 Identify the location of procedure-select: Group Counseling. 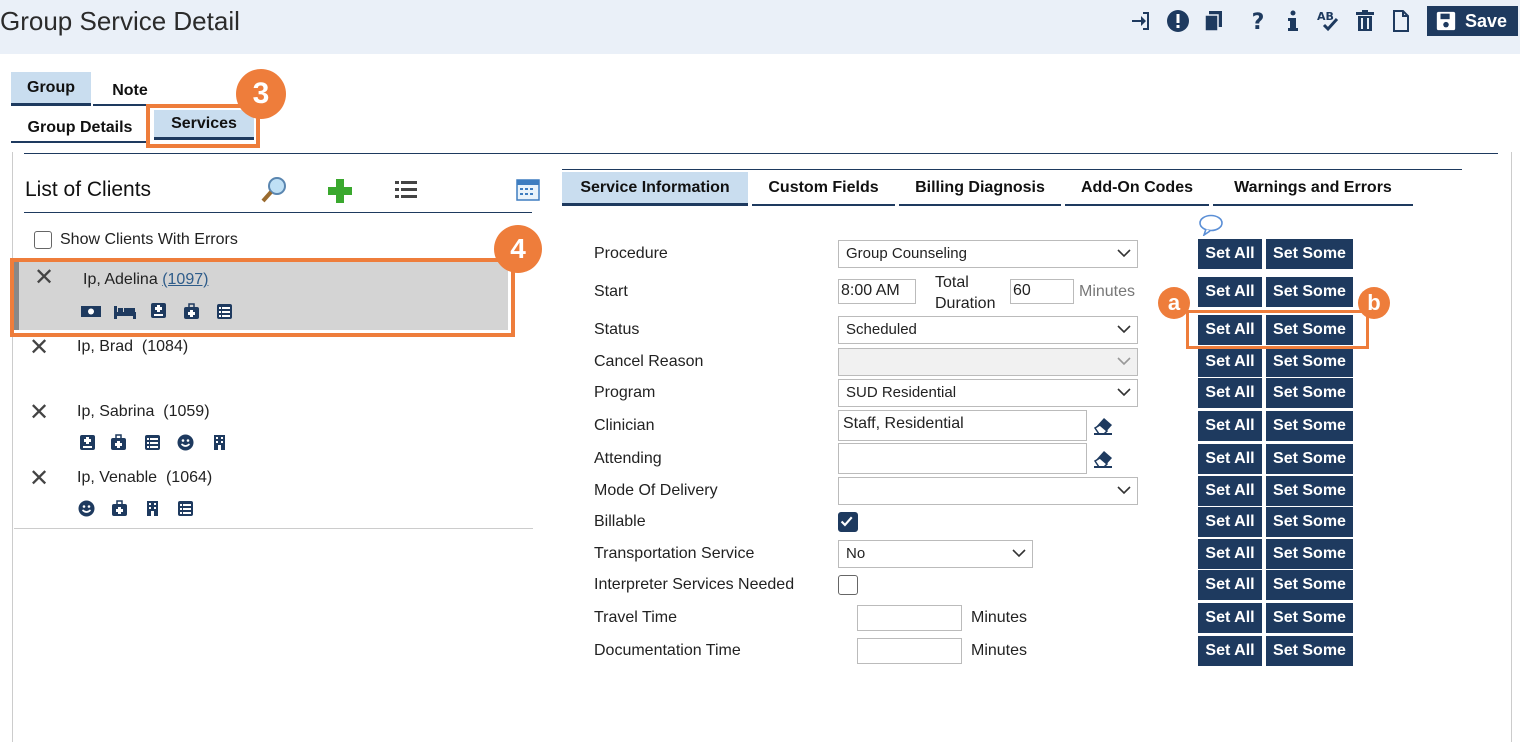
(988, 254).